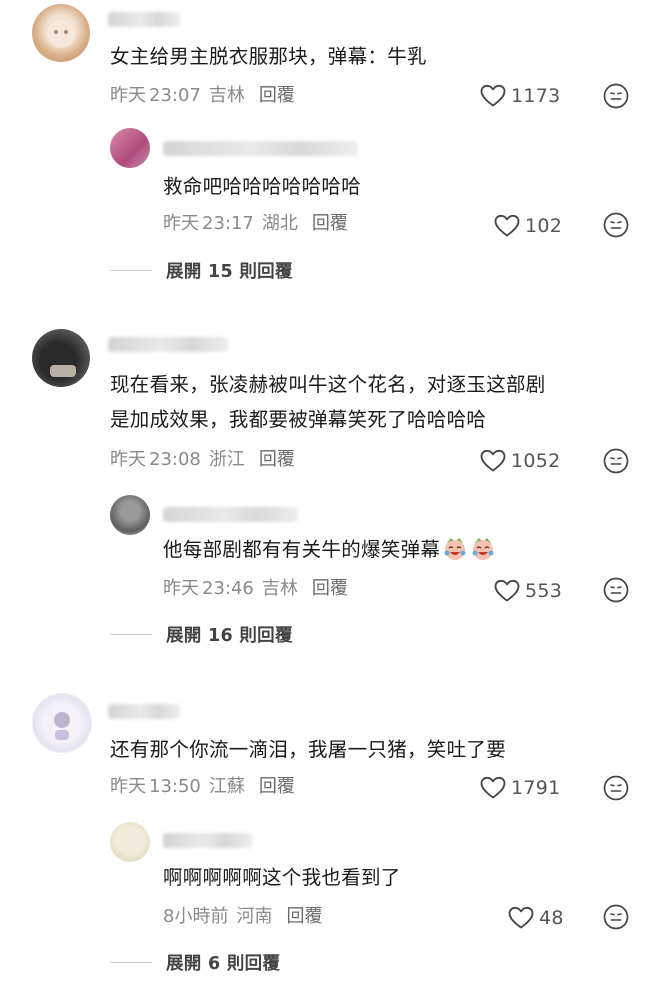  I want to click on like-button: 553, so click(528, 591).